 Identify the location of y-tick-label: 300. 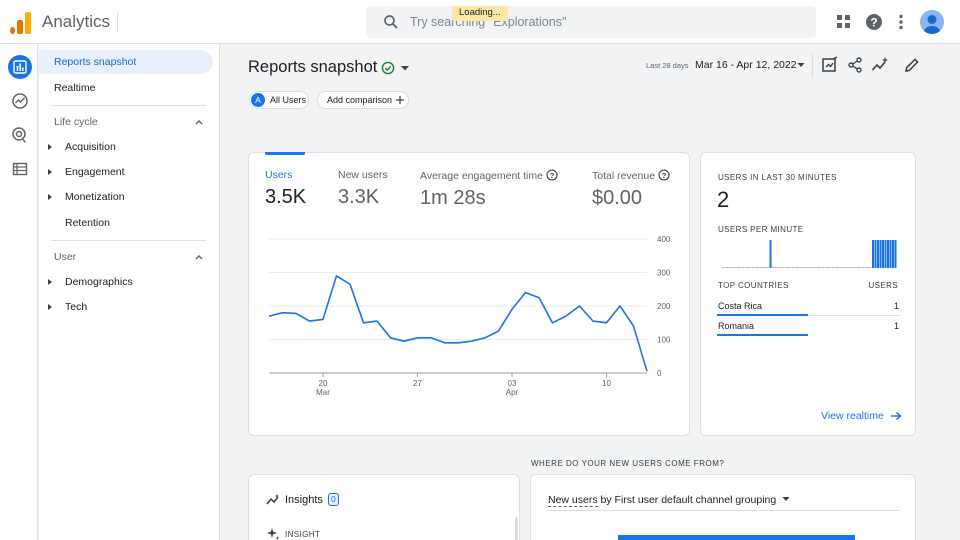
(664, 273).